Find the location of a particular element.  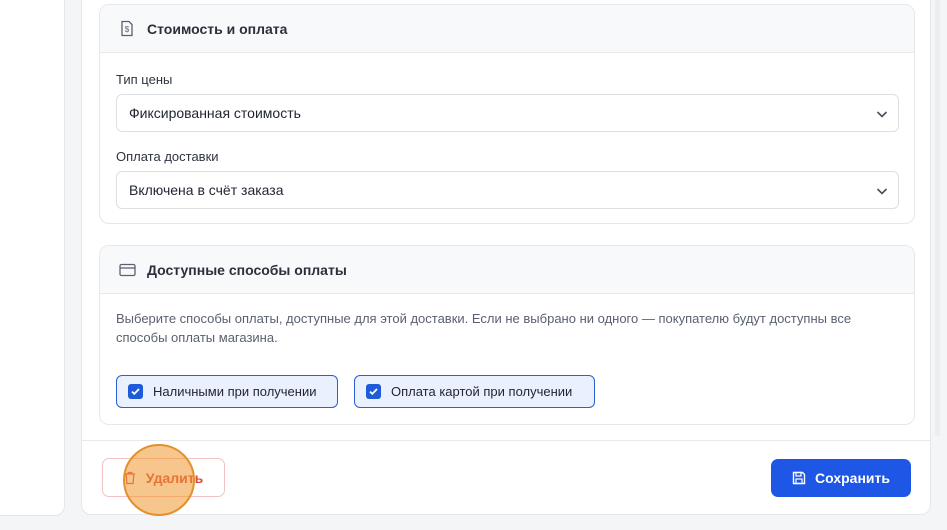

price-type-value: Фиксированная стоимость is located at coordinates (215, 113).